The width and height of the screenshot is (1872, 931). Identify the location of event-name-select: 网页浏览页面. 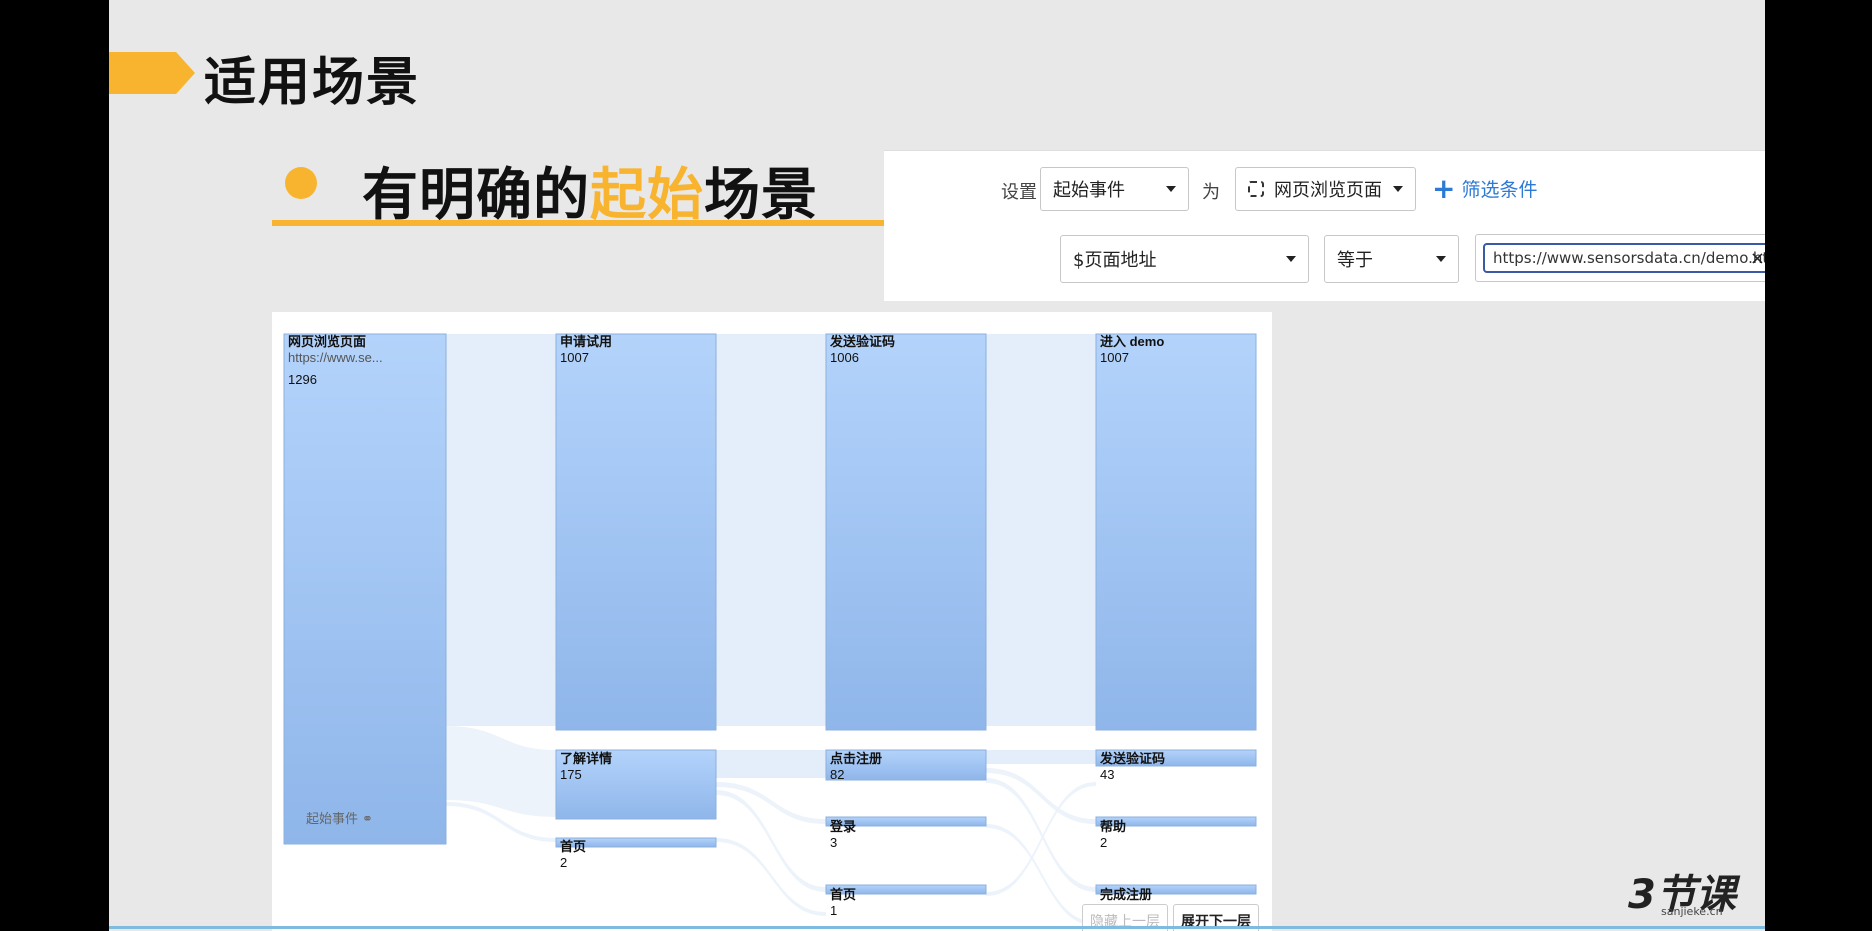
(1325, 189).